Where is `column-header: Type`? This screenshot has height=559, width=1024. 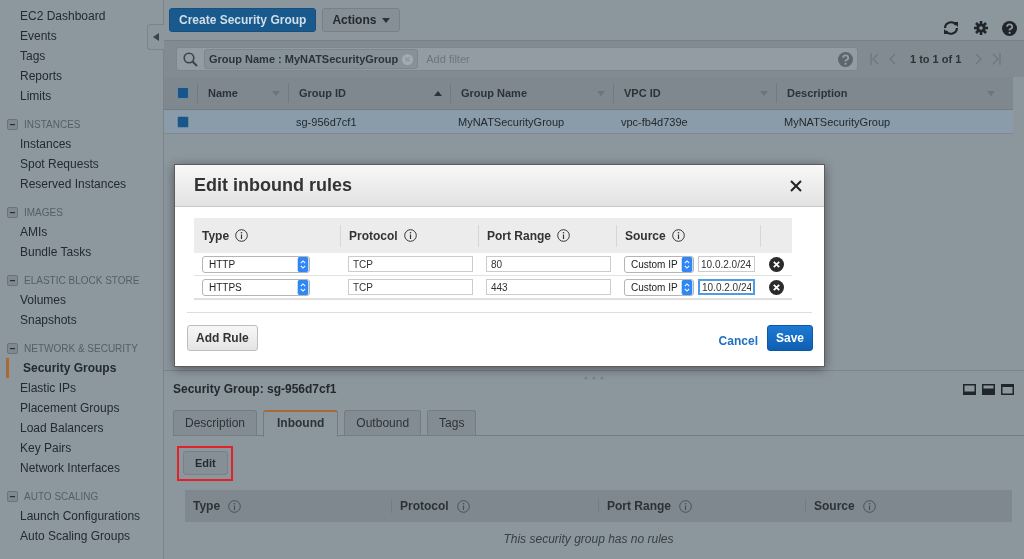
column-header: Type is located at coordinates (216, 235).